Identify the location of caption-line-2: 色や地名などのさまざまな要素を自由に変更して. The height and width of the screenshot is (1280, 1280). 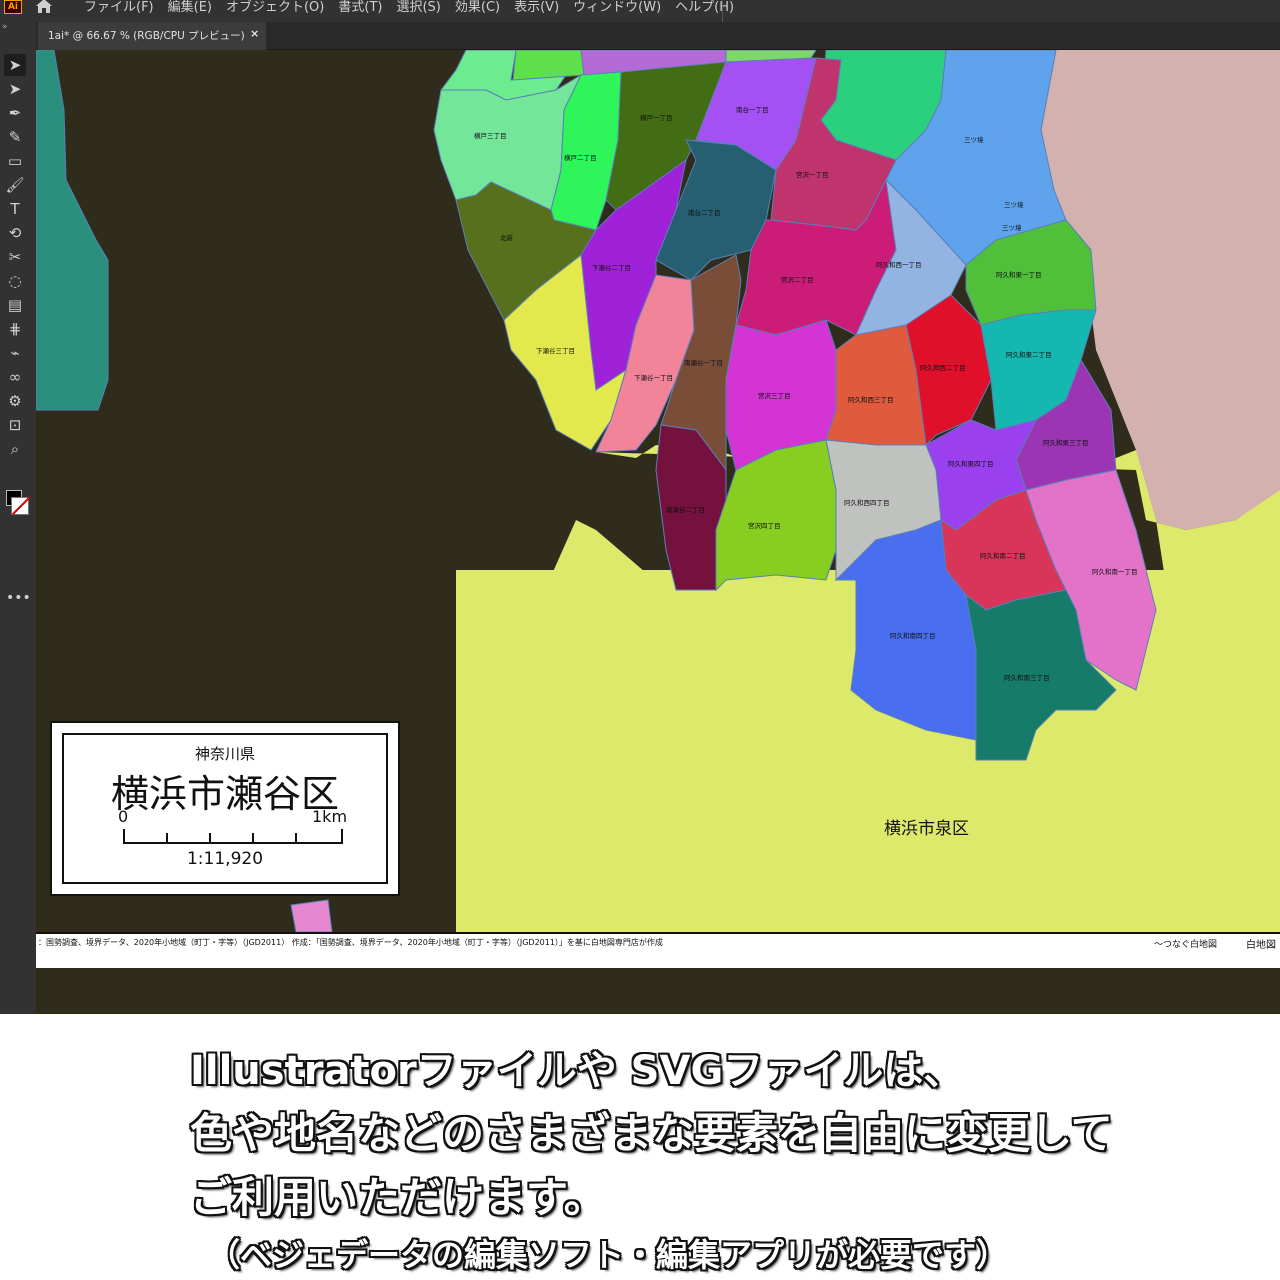
(651, 1133).